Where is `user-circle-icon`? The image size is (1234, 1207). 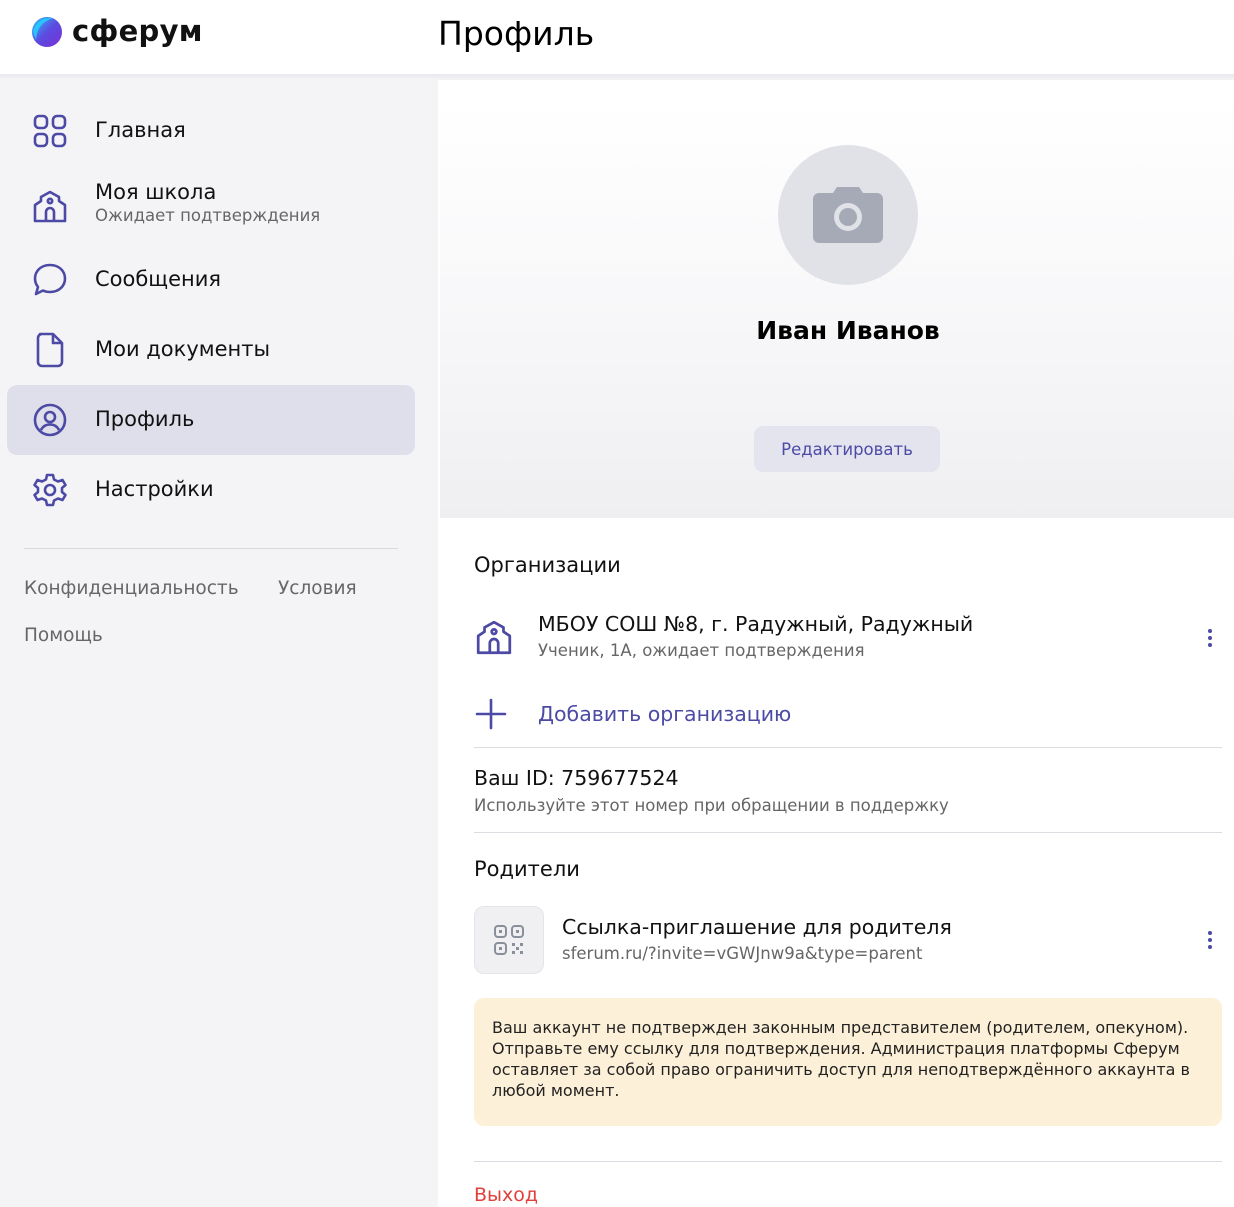
user-circle-icon is located at coordinates (50, 420).